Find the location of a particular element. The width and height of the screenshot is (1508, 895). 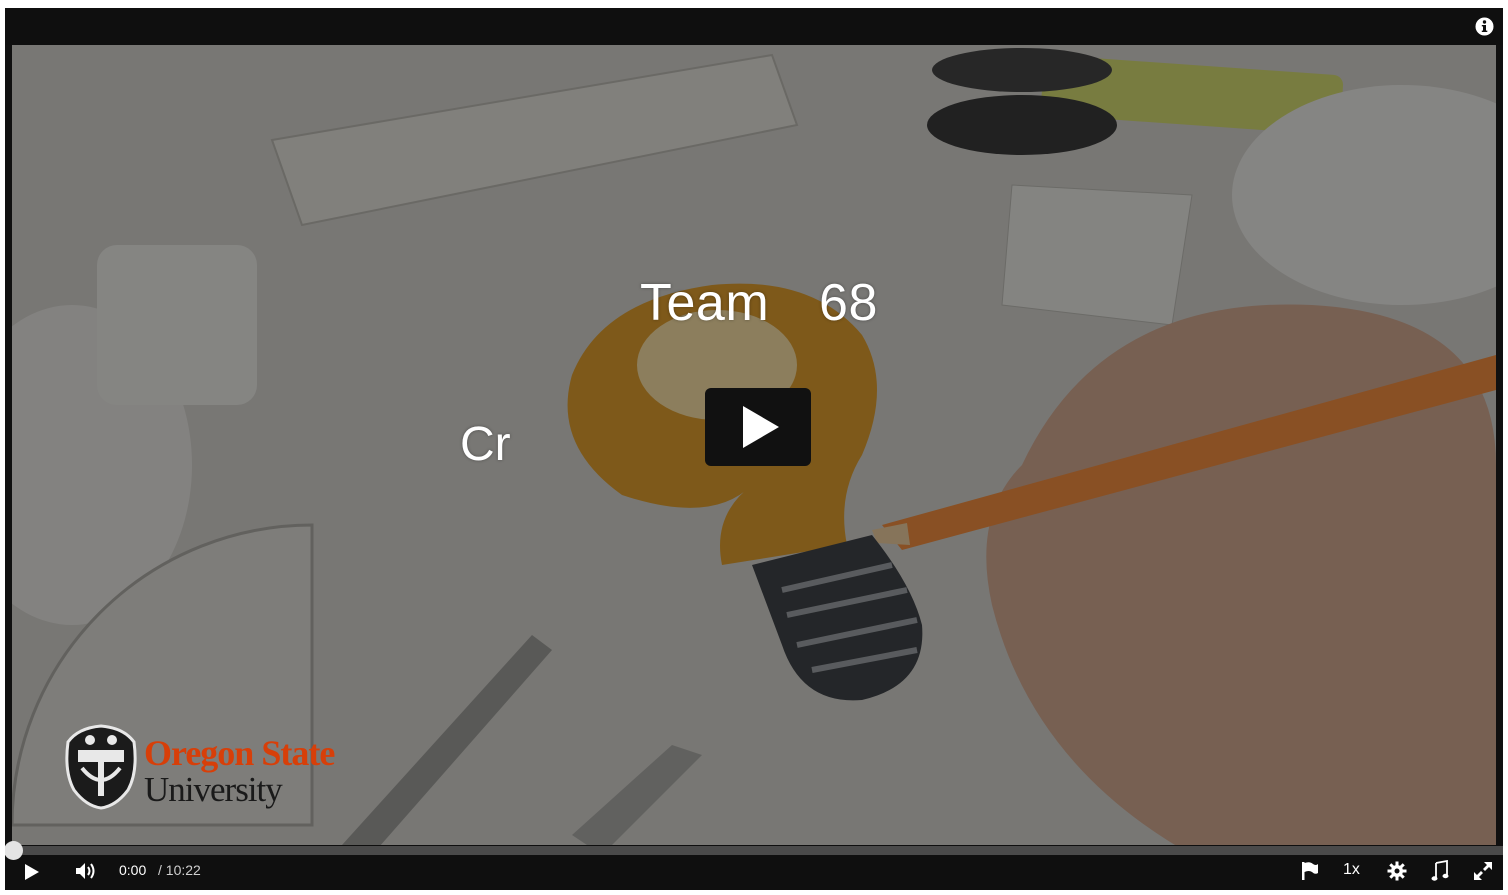

volume-icon is located at coordinates (86, 871).